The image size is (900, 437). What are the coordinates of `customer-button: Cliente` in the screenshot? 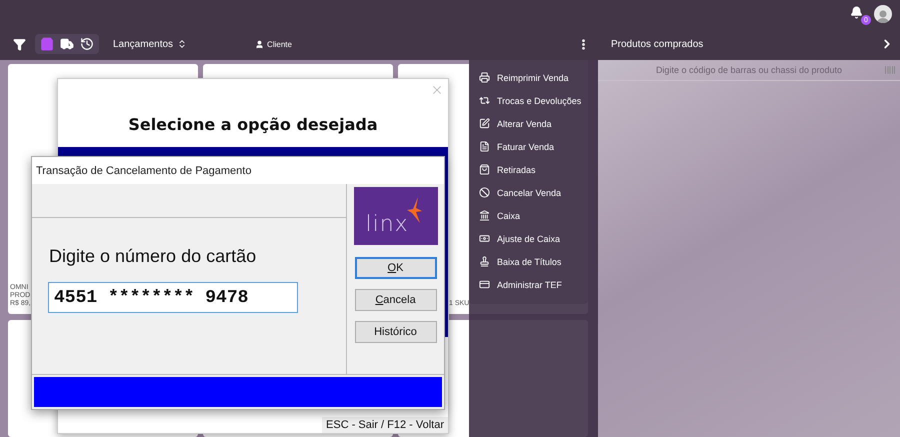 It's located at (273, 44).